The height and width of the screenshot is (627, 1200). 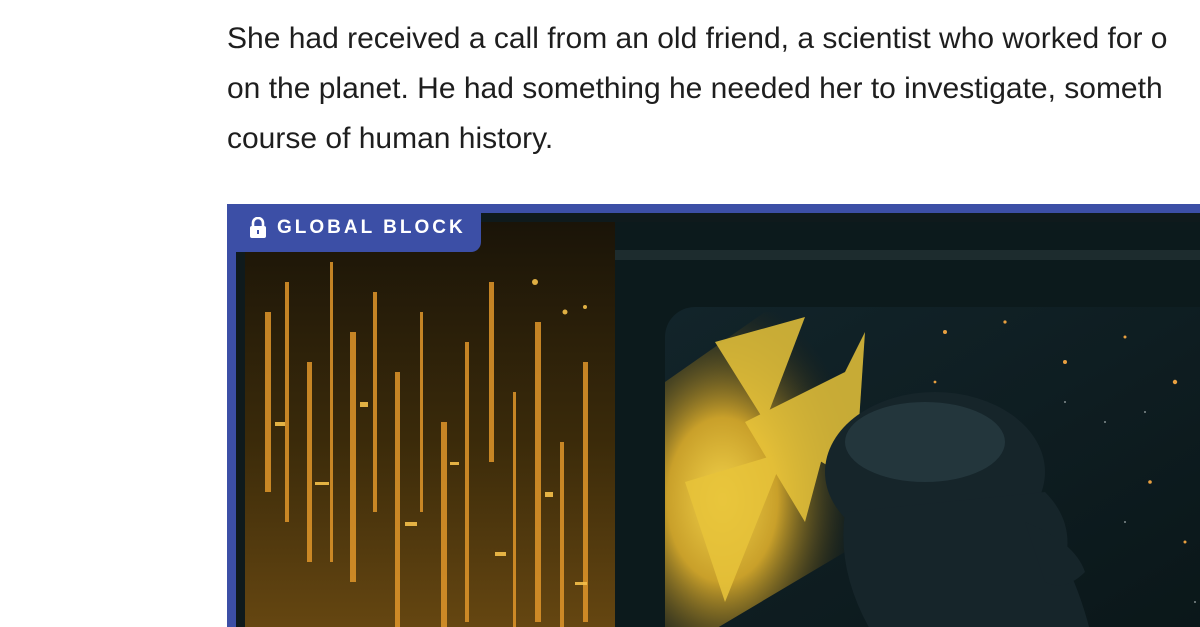 I want to click on lock-icon, so click(x=258, y=227).